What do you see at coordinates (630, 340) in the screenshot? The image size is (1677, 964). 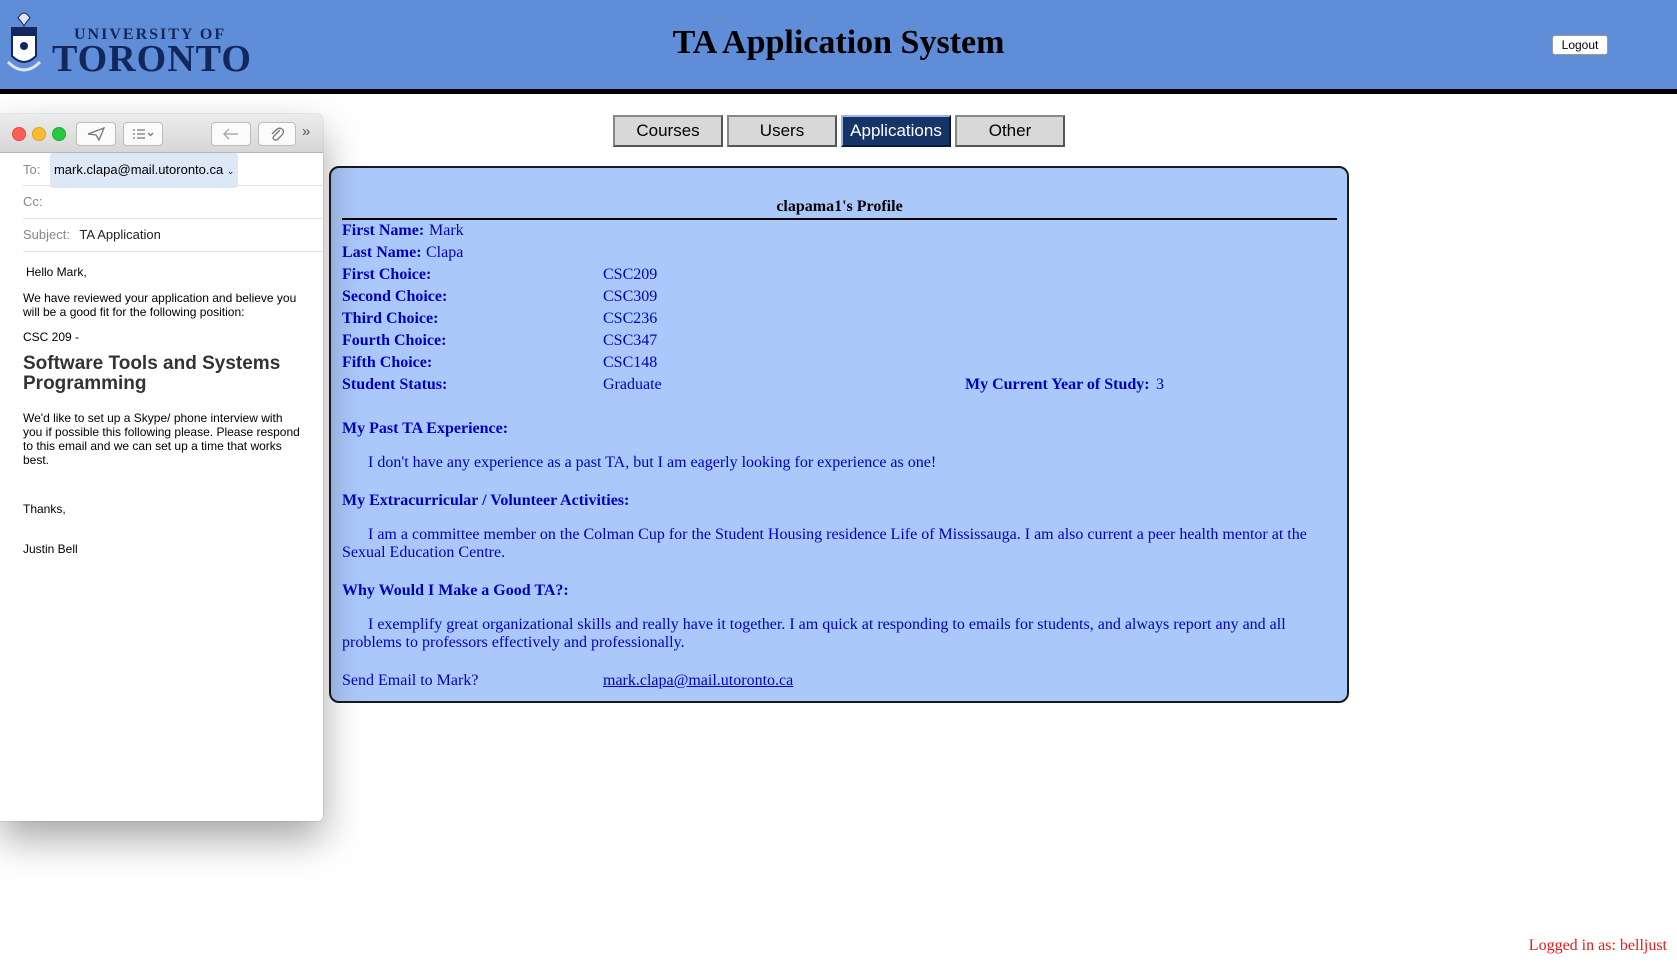 I see `fourth-choice-value: CSC347` at bounding box center [630, 340].